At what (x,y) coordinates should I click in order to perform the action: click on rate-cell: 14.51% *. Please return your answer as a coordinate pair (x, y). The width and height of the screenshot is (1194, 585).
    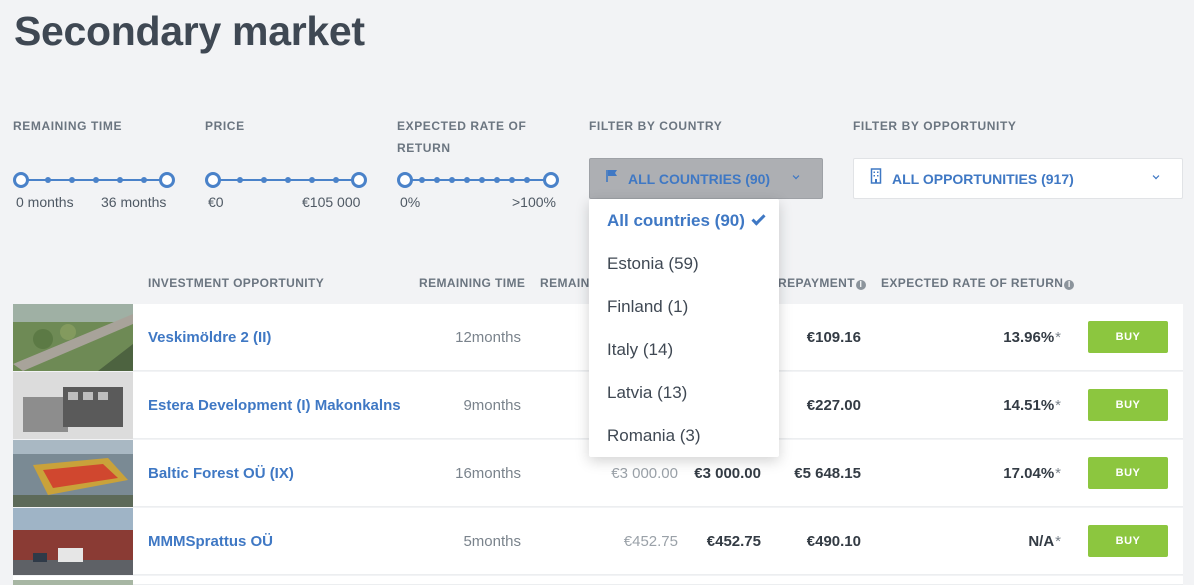
    Looking at the image, I should click on (537, 405).